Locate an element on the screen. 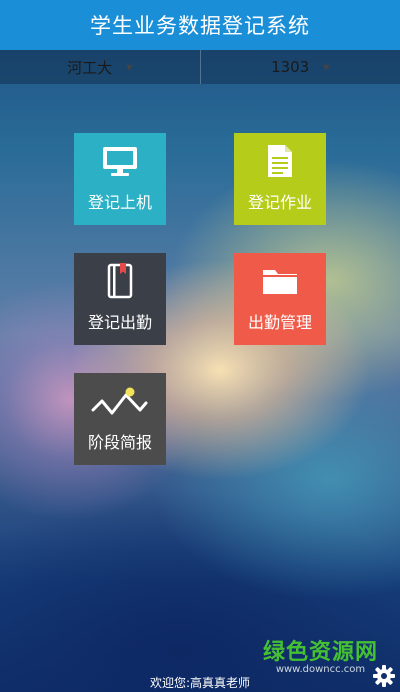  watermark: 绿色资源网 www.downcc.com is located at coordinates (320, 654).